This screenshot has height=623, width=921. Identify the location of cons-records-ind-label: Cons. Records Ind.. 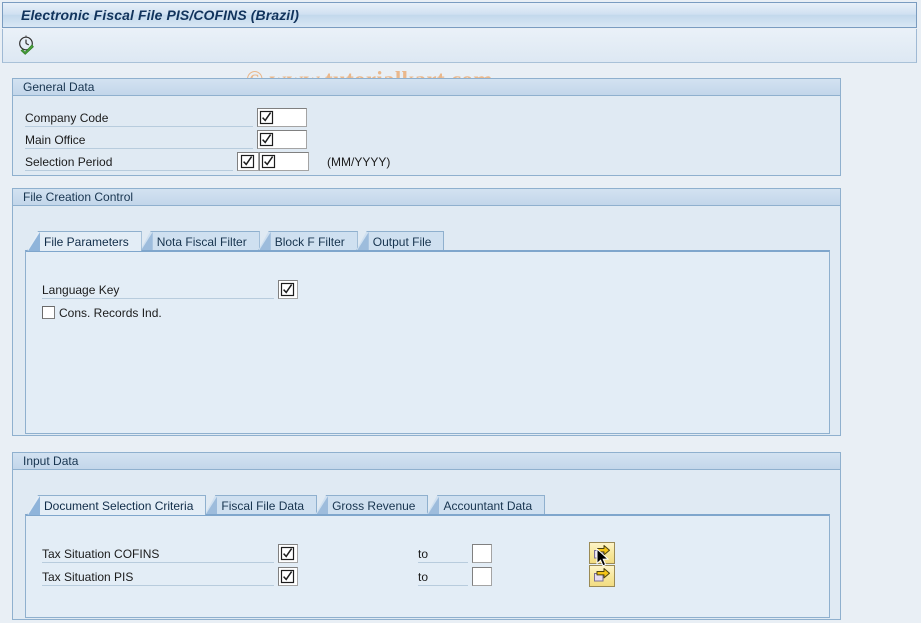
(110, 312).